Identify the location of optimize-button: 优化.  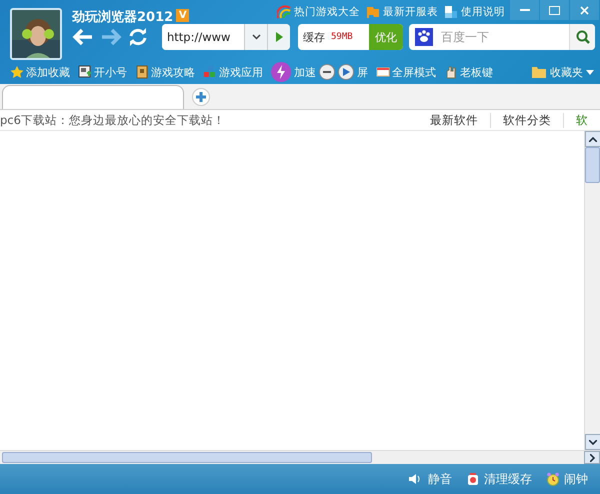
(386, 37).